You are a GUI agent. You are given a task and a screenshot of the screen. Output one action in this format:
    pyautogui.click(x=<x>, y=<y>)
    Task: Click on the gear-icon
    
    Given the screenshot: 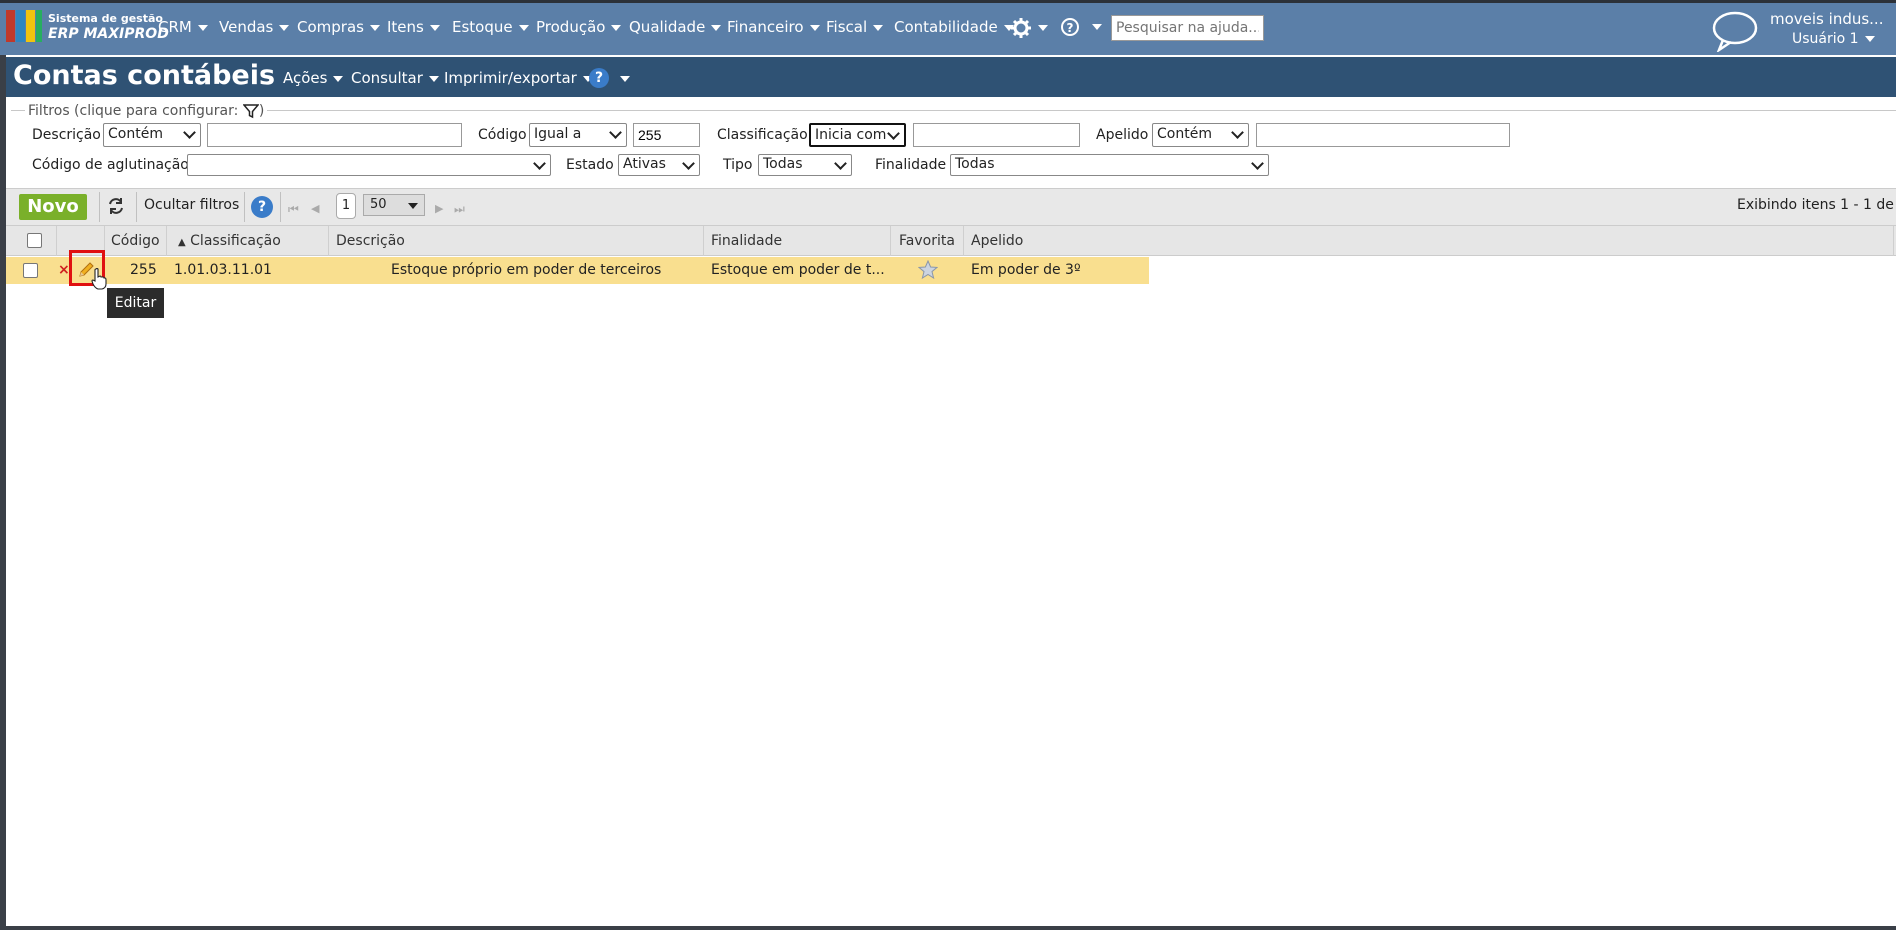 What is the action you would take?
    pyautogui.click(x=1021, y=28)
    